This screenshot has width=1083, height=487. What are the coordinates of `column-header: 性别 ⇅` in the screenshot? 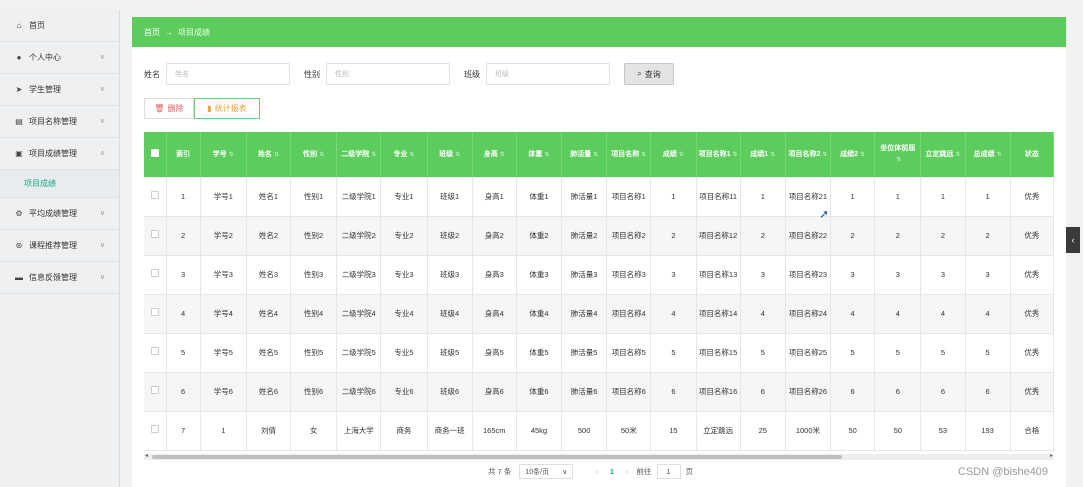 It's located at (314, 154).